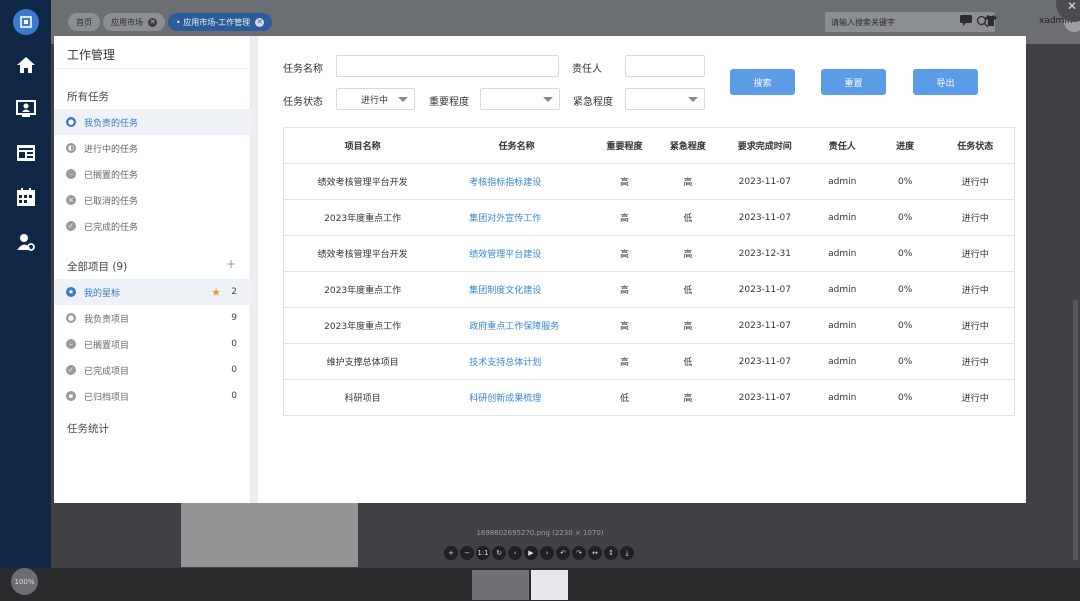 This screenshot has width=1080, height=601. I want to click on prev-icon: ‹, so click(515, 553).